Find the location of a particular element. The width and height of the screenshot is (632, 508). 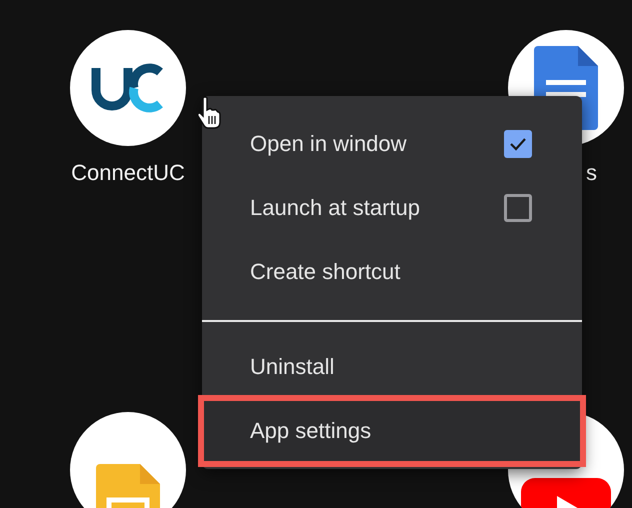

menu-item: Uninstall is located at coordinates (392, 367).